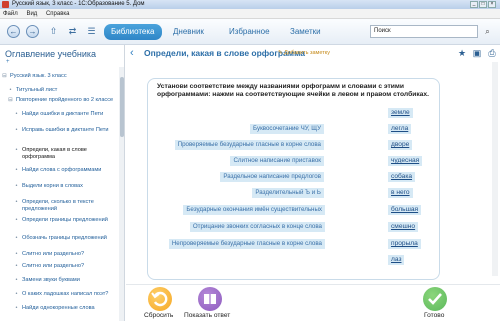  Describe the element at coordinates (405, 210) in the screenshot. I see `word-cell: большая` at that location.